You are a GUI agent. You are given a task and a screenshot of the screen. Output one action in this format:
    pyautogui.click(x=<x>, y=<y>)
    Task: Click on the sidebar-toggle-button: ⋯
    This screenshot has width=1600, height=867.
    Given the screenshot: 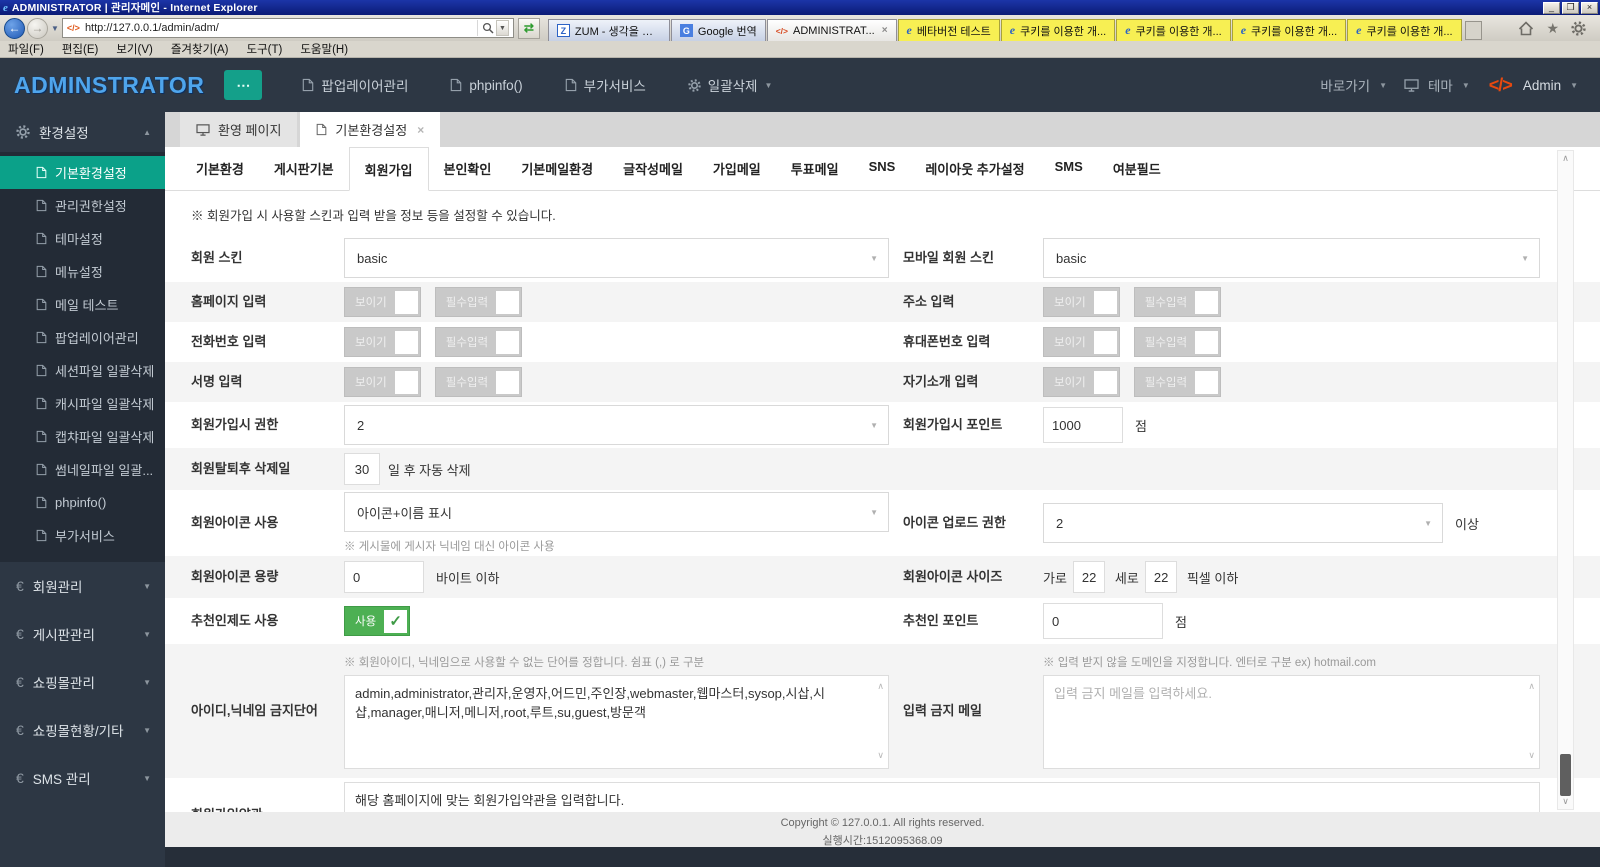 What is the action you would take?
    pyautogui.click(x=243, y=85)
    